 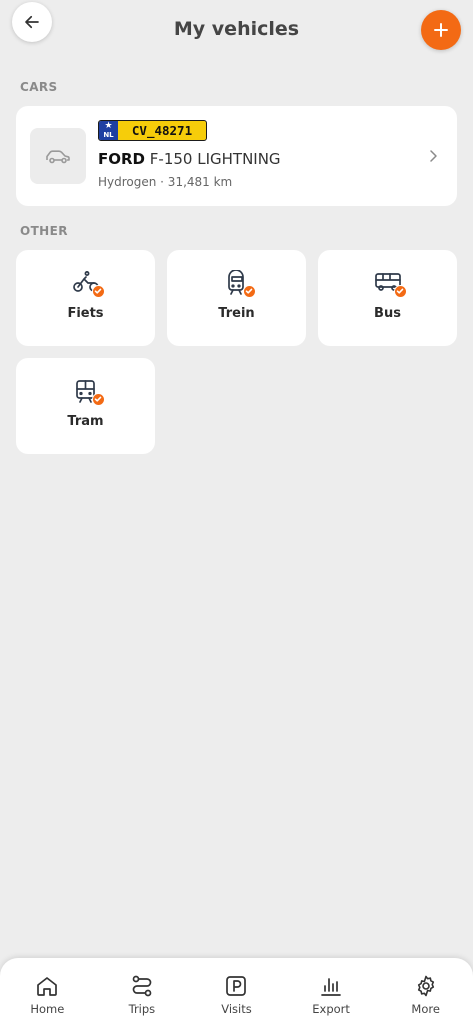 I want to click on add-vehicle-button, so click(x=441, y=30).